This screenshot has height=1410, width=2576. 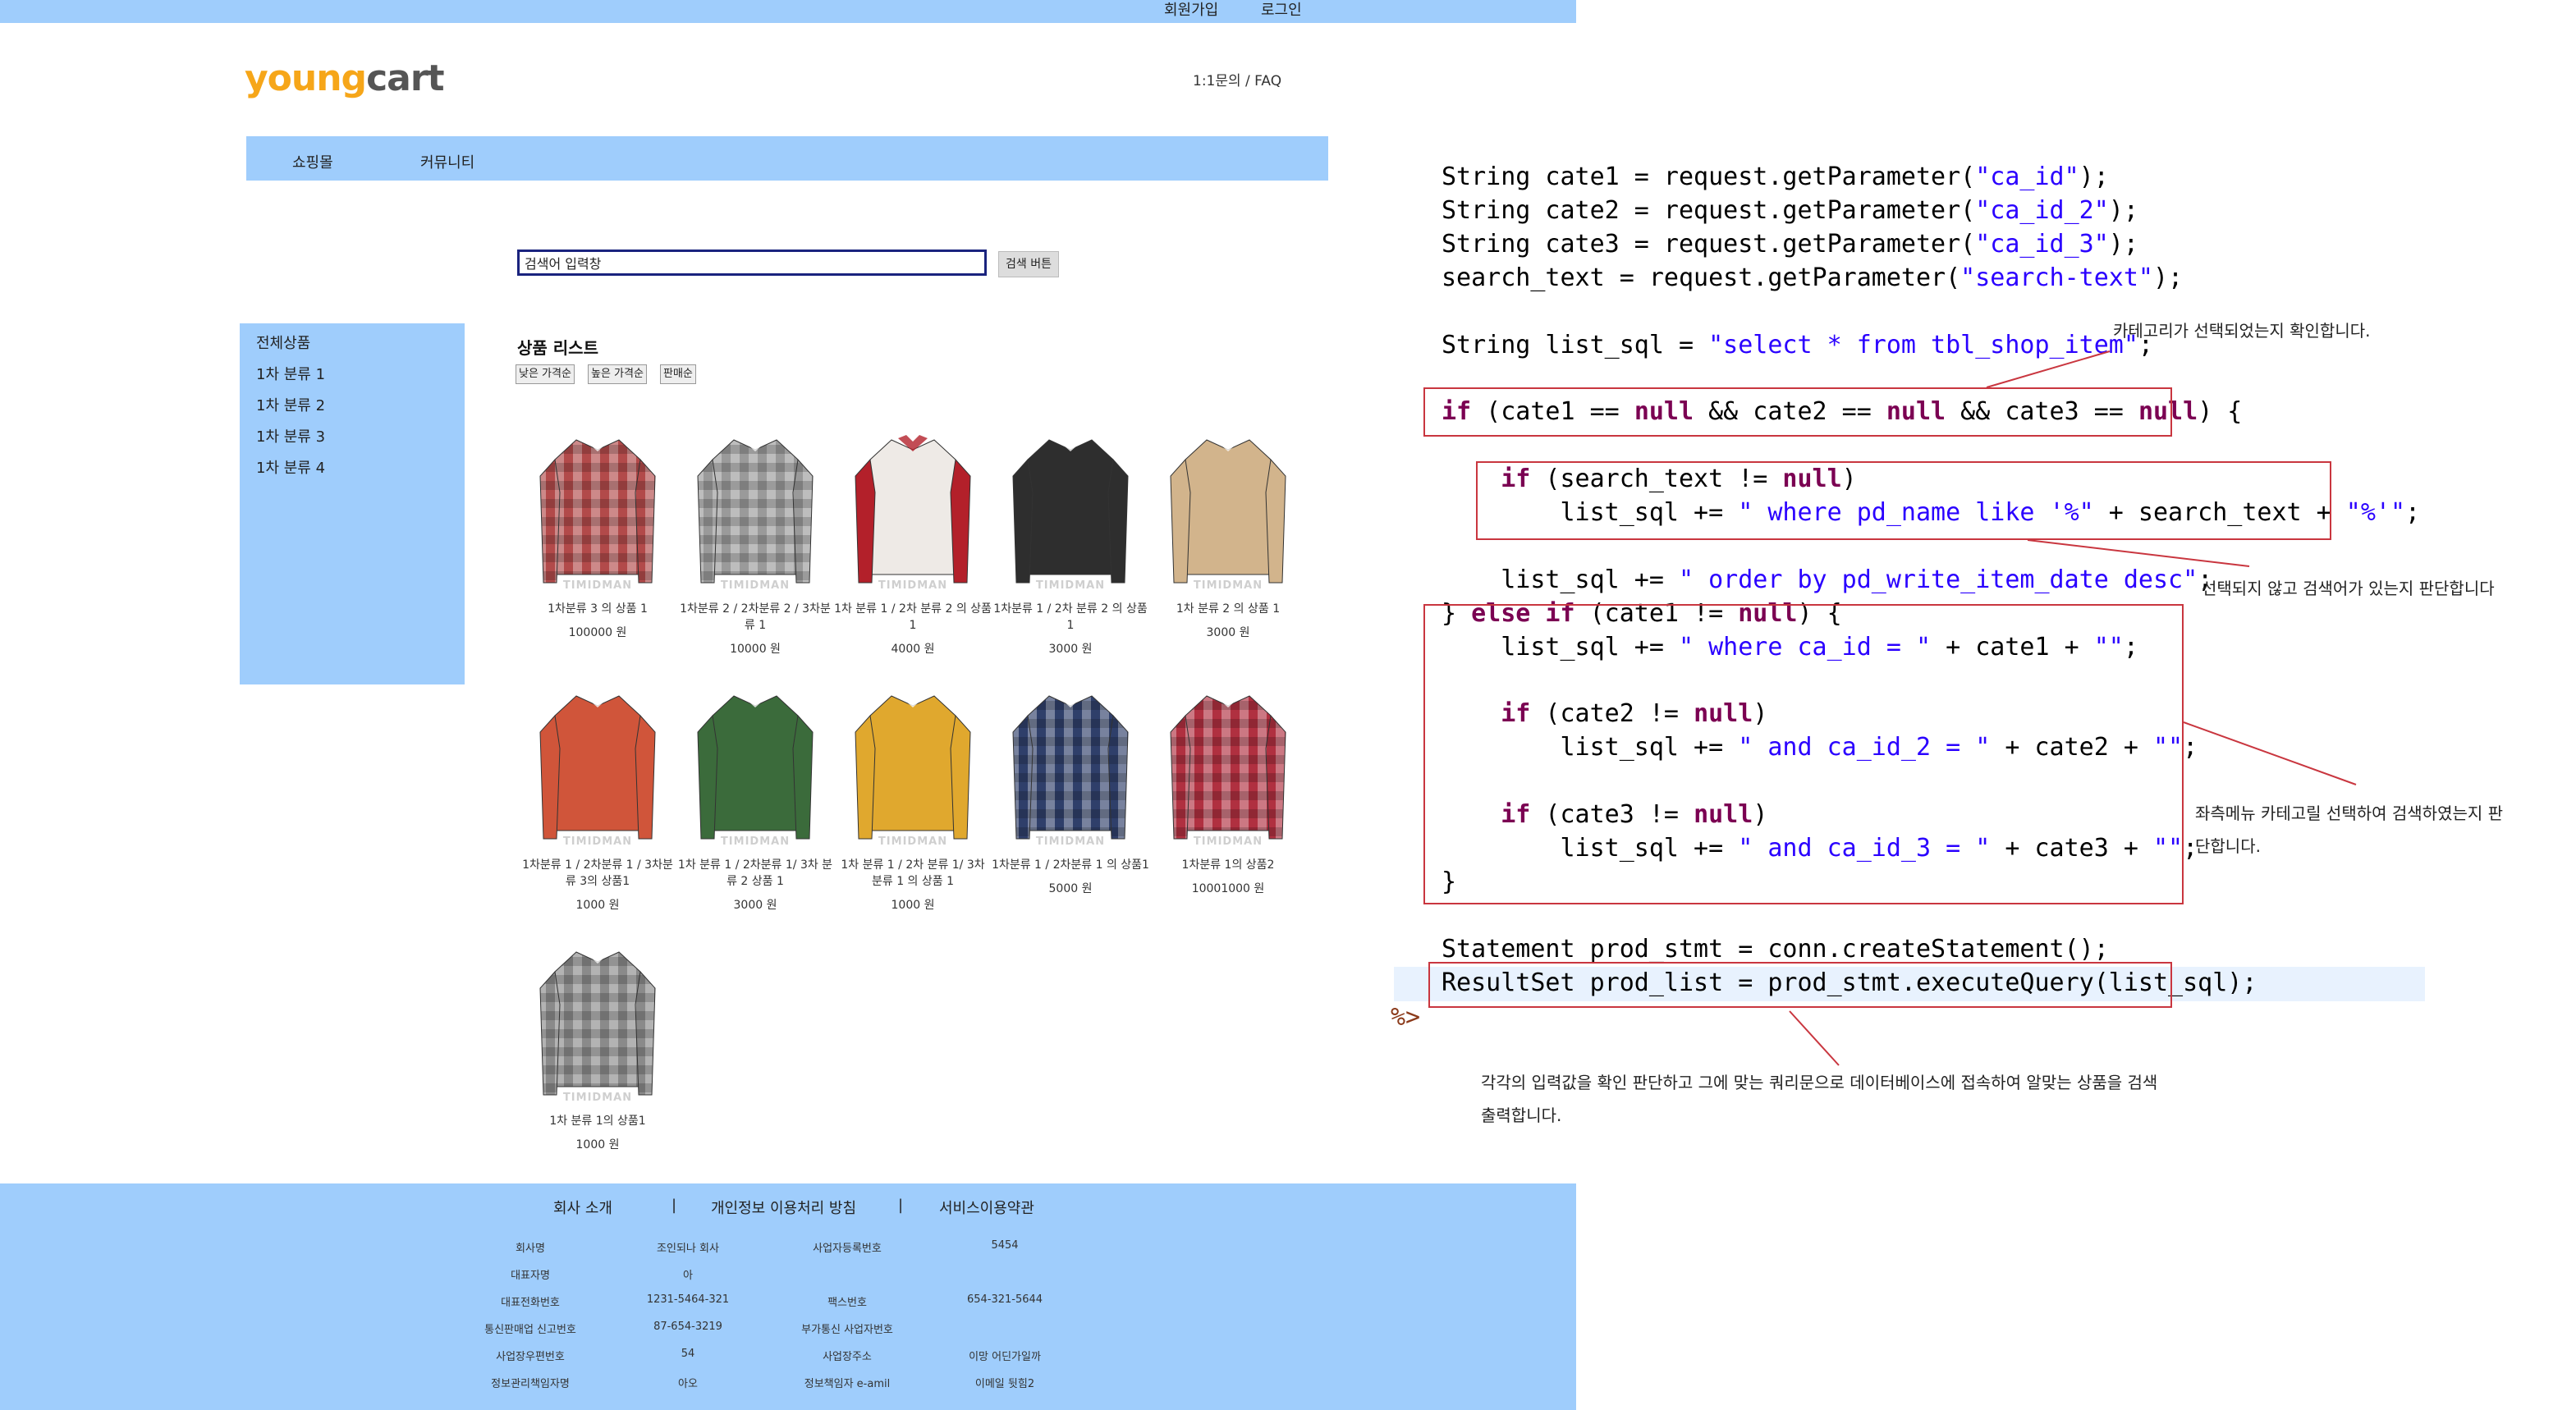 What do you see at coordinates (2073, 708) in the screenshot?
I see `annotation-lines` at bounding box center [2073, 708].